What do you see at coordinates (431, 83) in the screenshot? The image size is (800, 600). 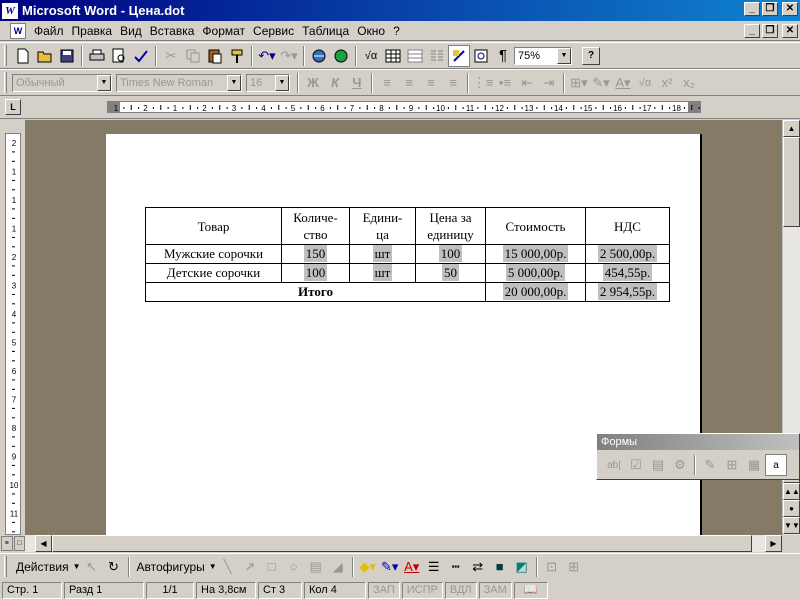 I see `align-right-icon: ≡` at bounding box center [431, 83].